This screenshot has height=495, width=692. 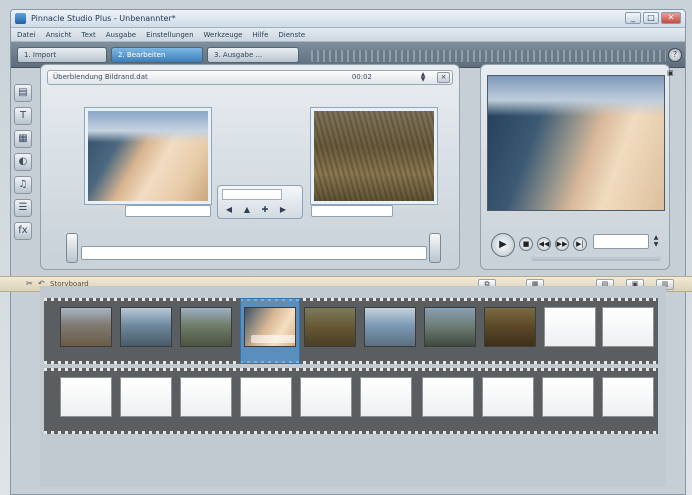 What do you see at coordinates (256, 210) in the screenshot?
I see `transition-buttons: ◀ ▲ ✚ ▶` at bounding box center [256, 210].